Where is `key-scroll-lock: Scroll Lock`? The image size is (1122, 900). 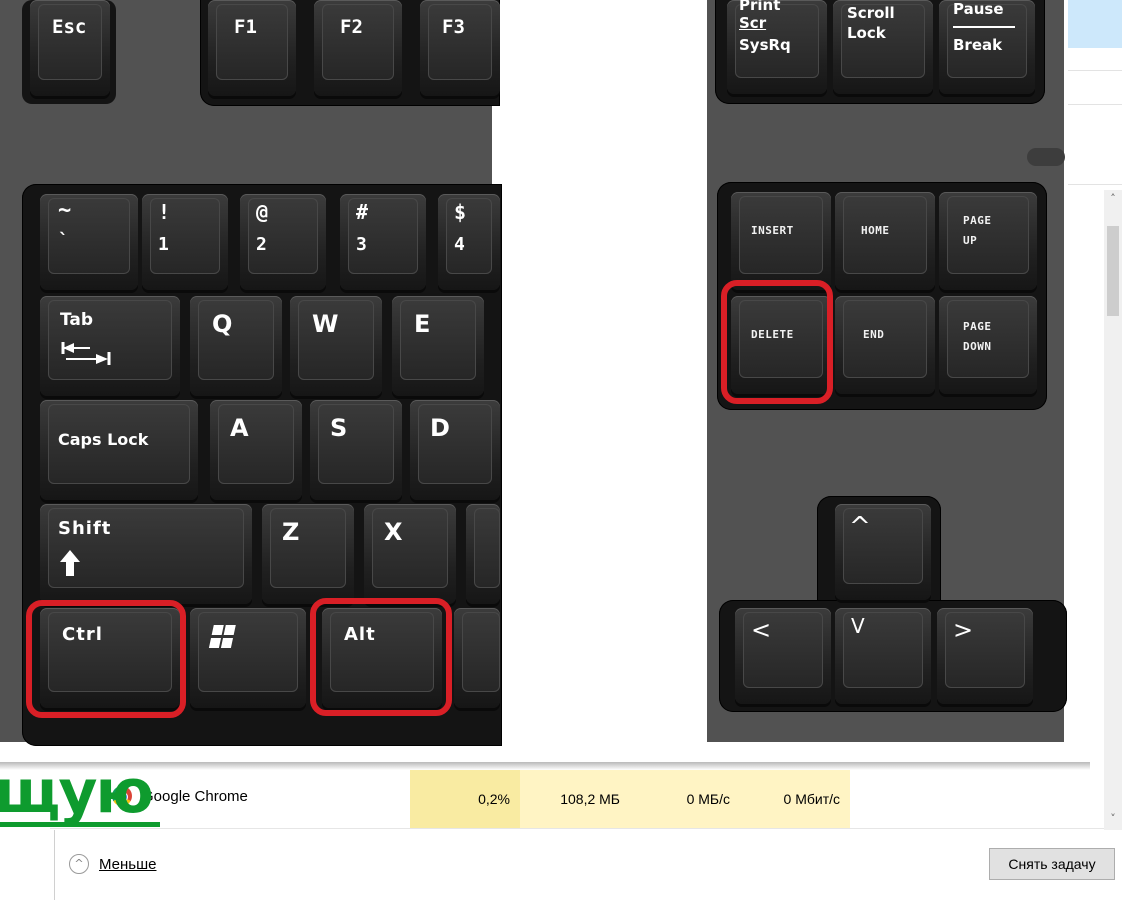
key-scroll-lock: Scroll Lock is located at coordinates (883, 47).